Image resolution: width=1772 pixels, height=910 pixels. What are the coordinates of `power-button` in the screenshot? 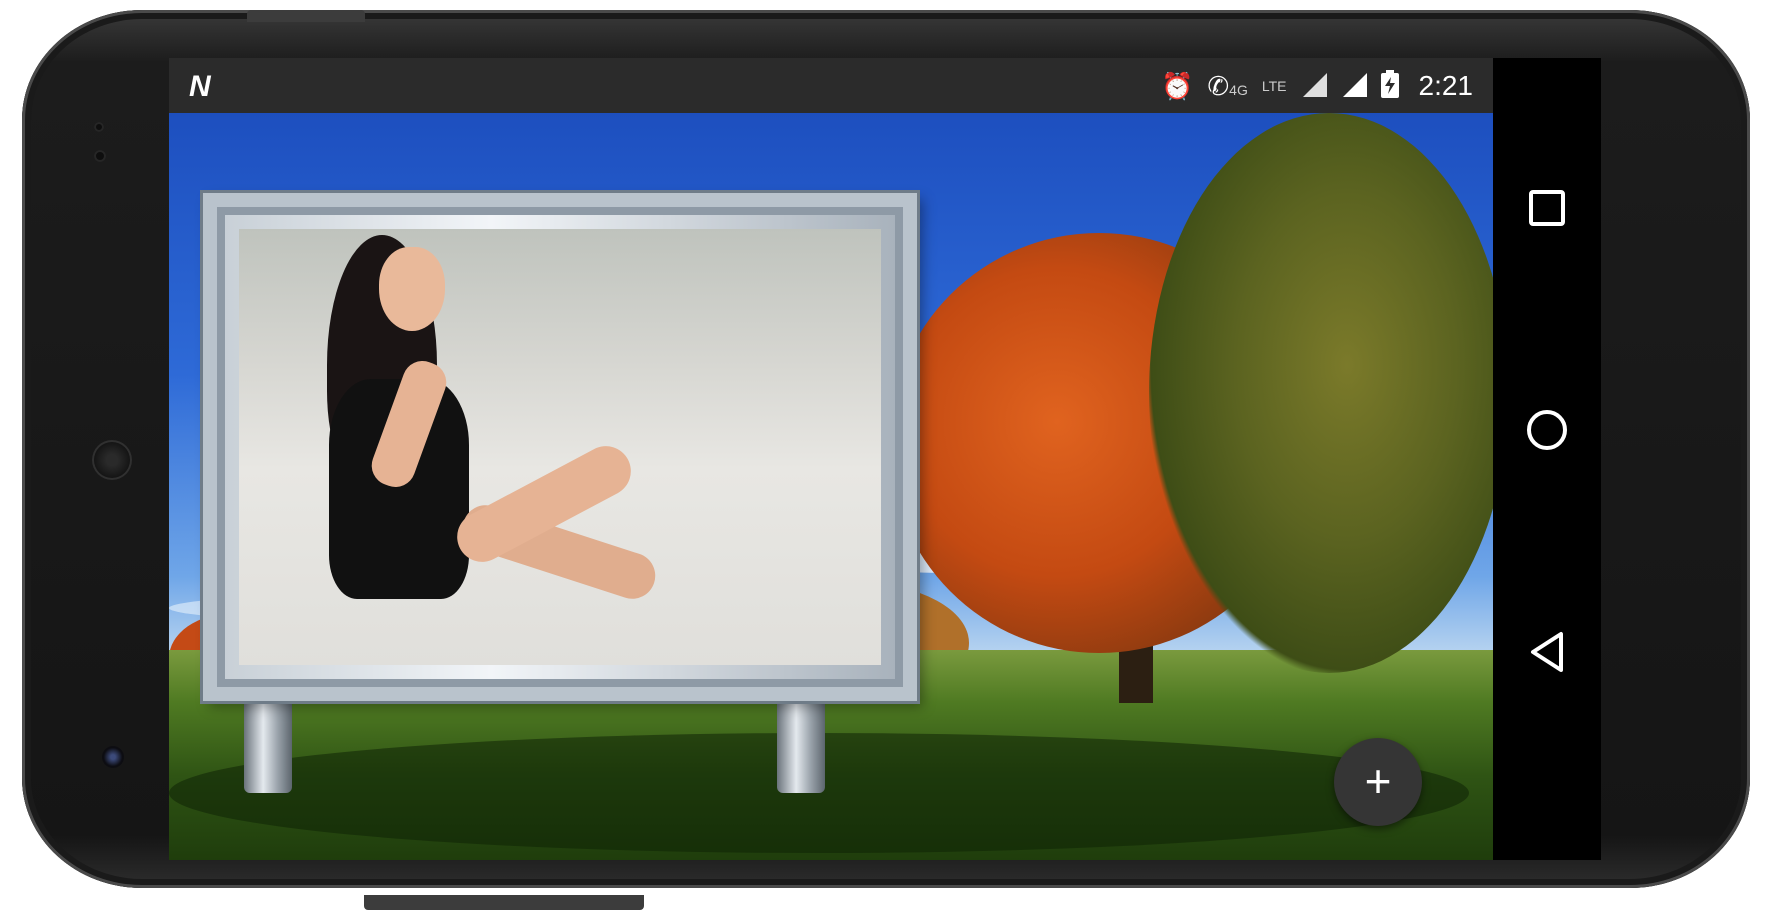 It's located at (306, 16).